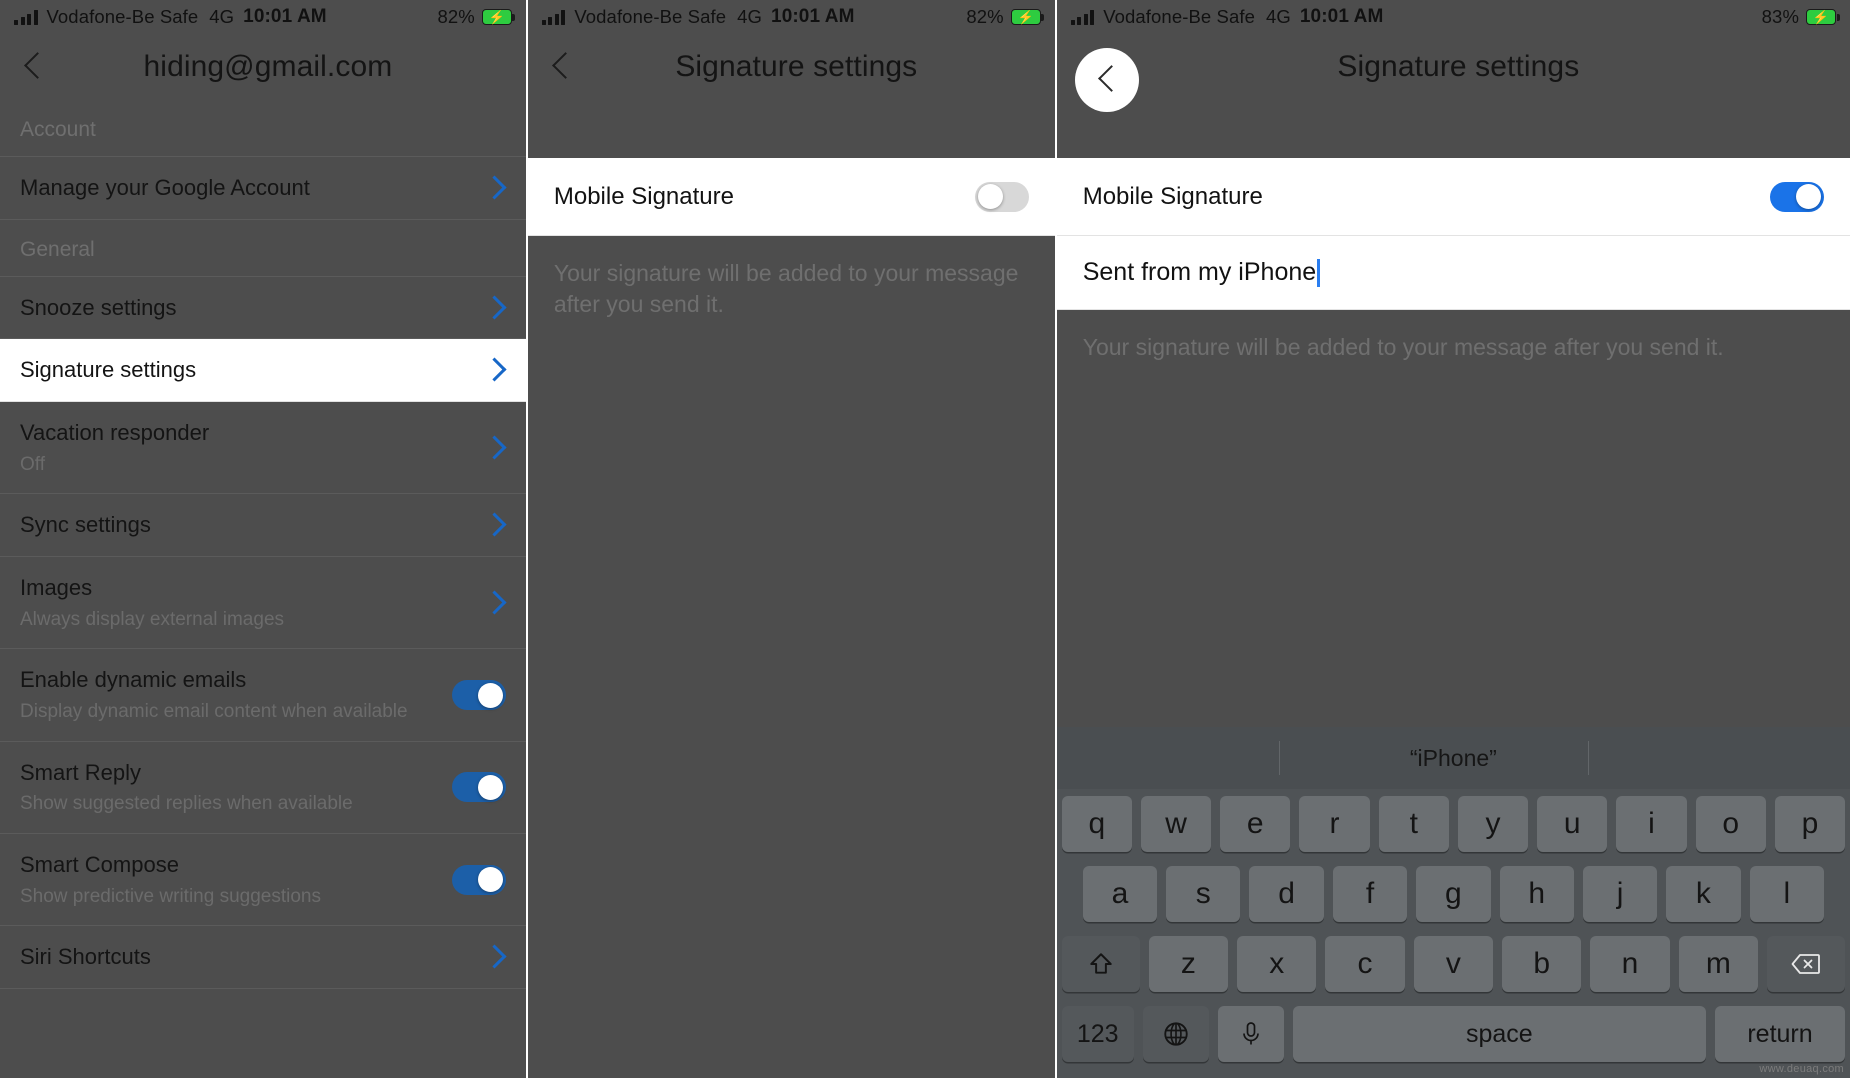 Image resolution: width=1850 pixels, height=1078 pixels. Describe the element at coordinates (263, 248) in the screenshot. I see `section-header-general: General` at that location.